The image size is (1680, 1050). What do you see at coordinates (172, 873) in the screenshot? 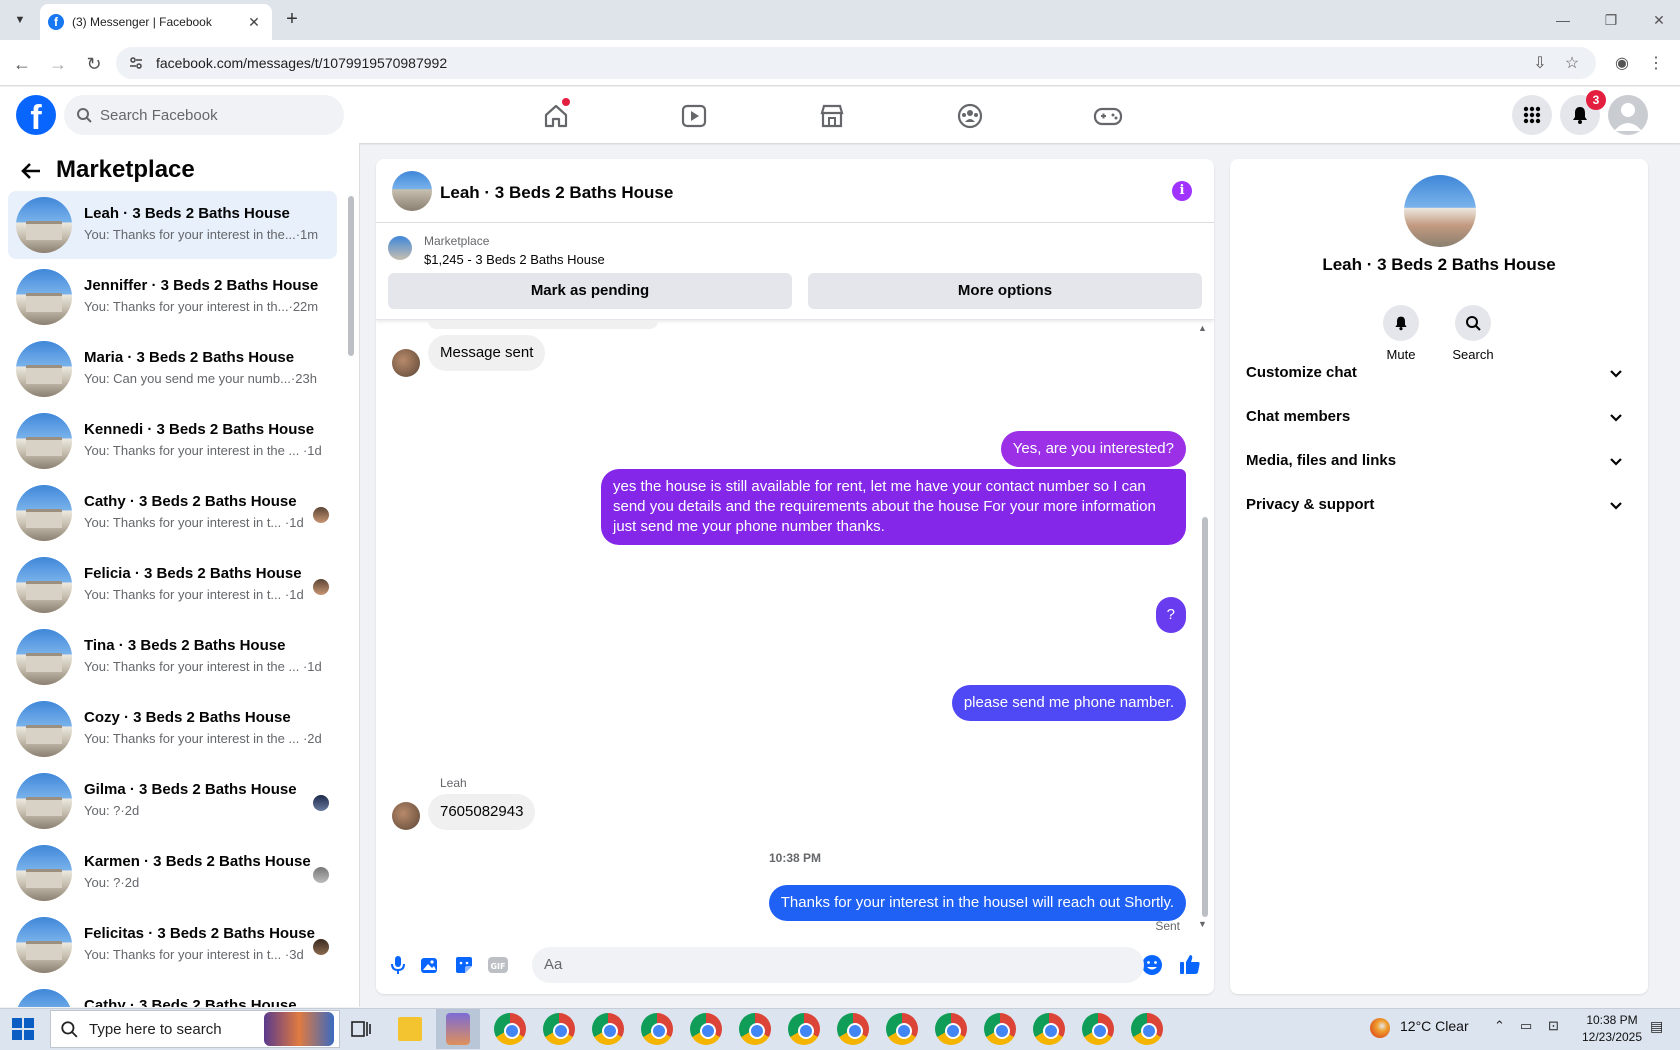
I see `conversation-item: Karmen · 3 Beds 2 Baths House You: ?·2d` at bounding box center [172, 873].